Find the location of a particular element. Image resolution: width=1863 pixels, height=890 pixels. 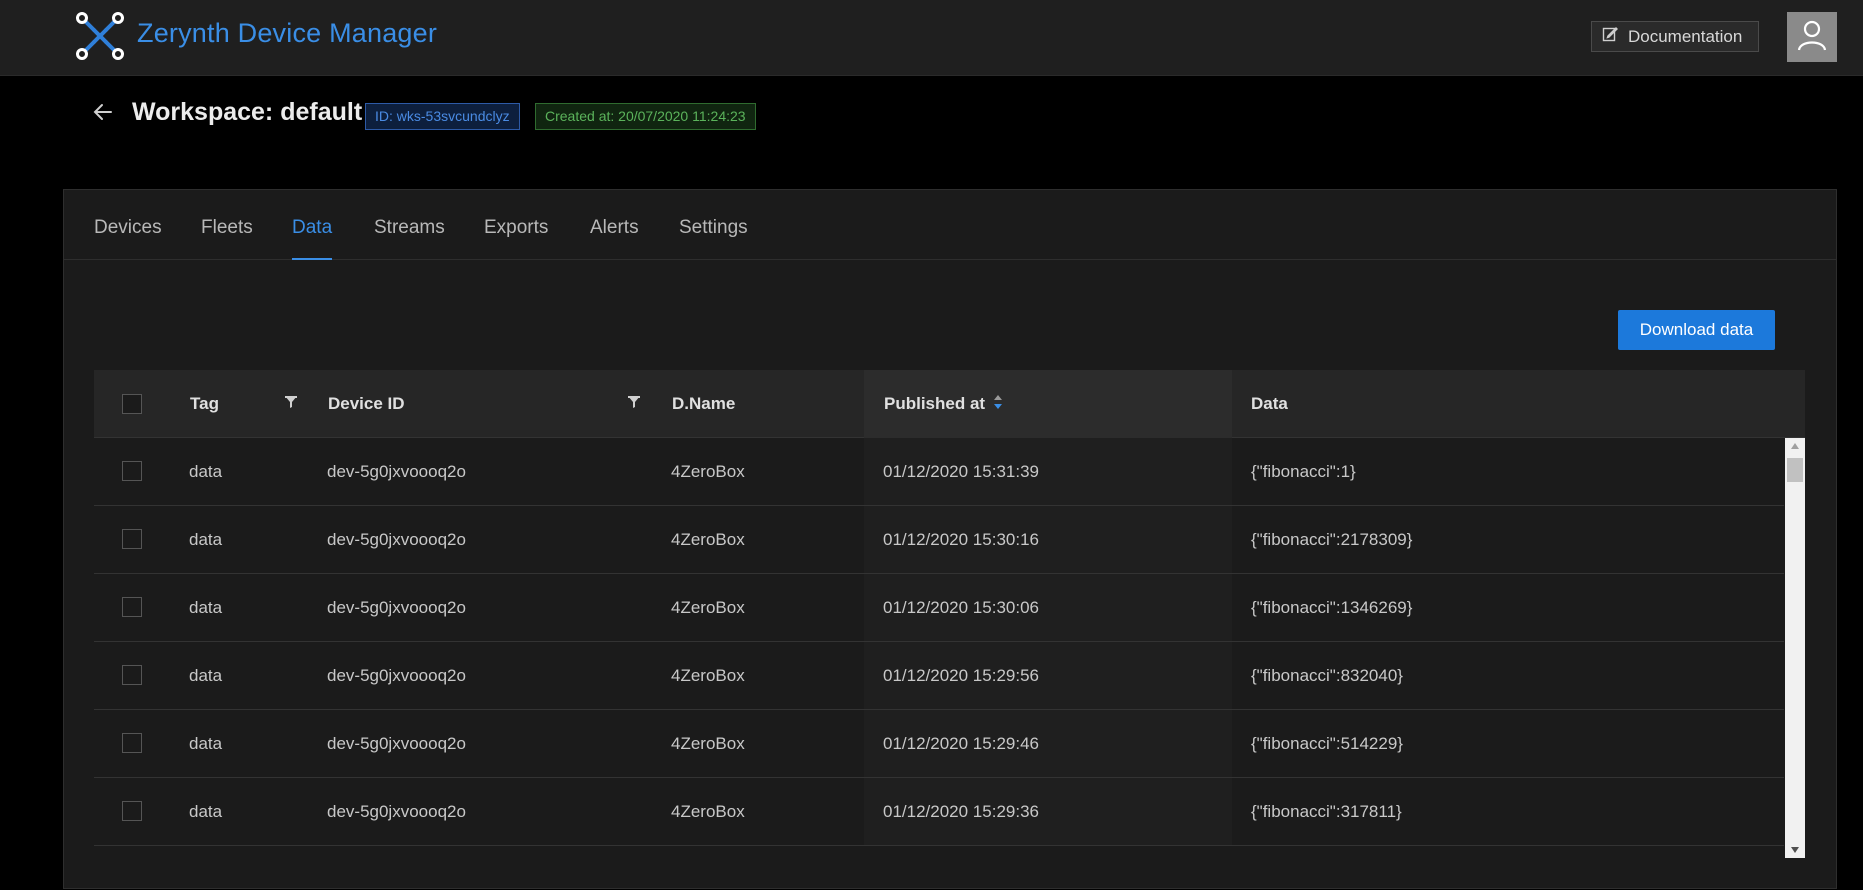

cell-published-at: 01/12/2020 15:31:39 is located at coordinates (961, 471).